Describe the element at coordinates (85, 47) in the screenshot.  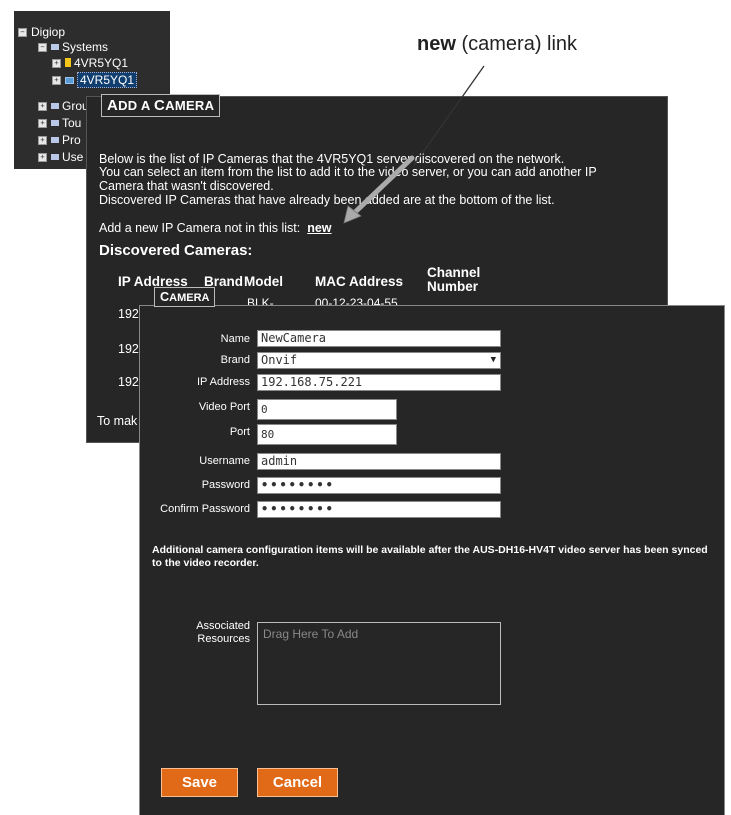
I see `tree-label: Systems` at that location.